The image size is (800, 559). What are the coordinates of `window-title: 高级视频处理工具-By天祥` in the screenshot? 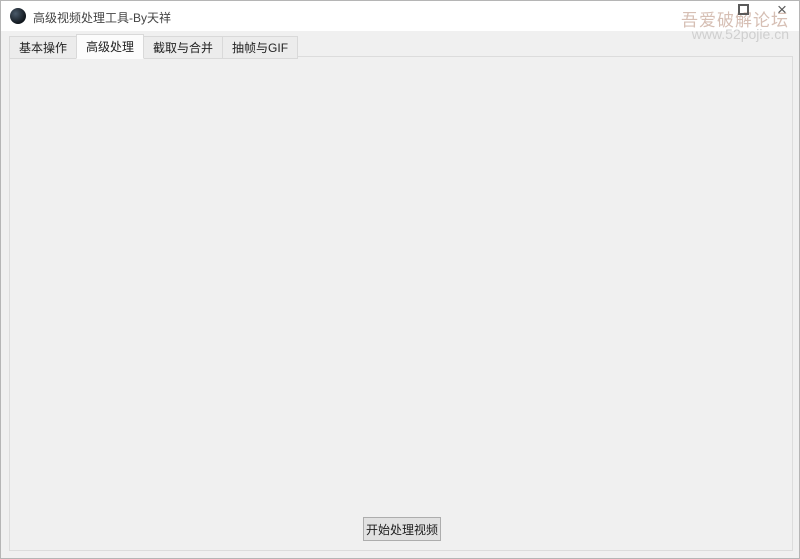 It's located at (102, 18).